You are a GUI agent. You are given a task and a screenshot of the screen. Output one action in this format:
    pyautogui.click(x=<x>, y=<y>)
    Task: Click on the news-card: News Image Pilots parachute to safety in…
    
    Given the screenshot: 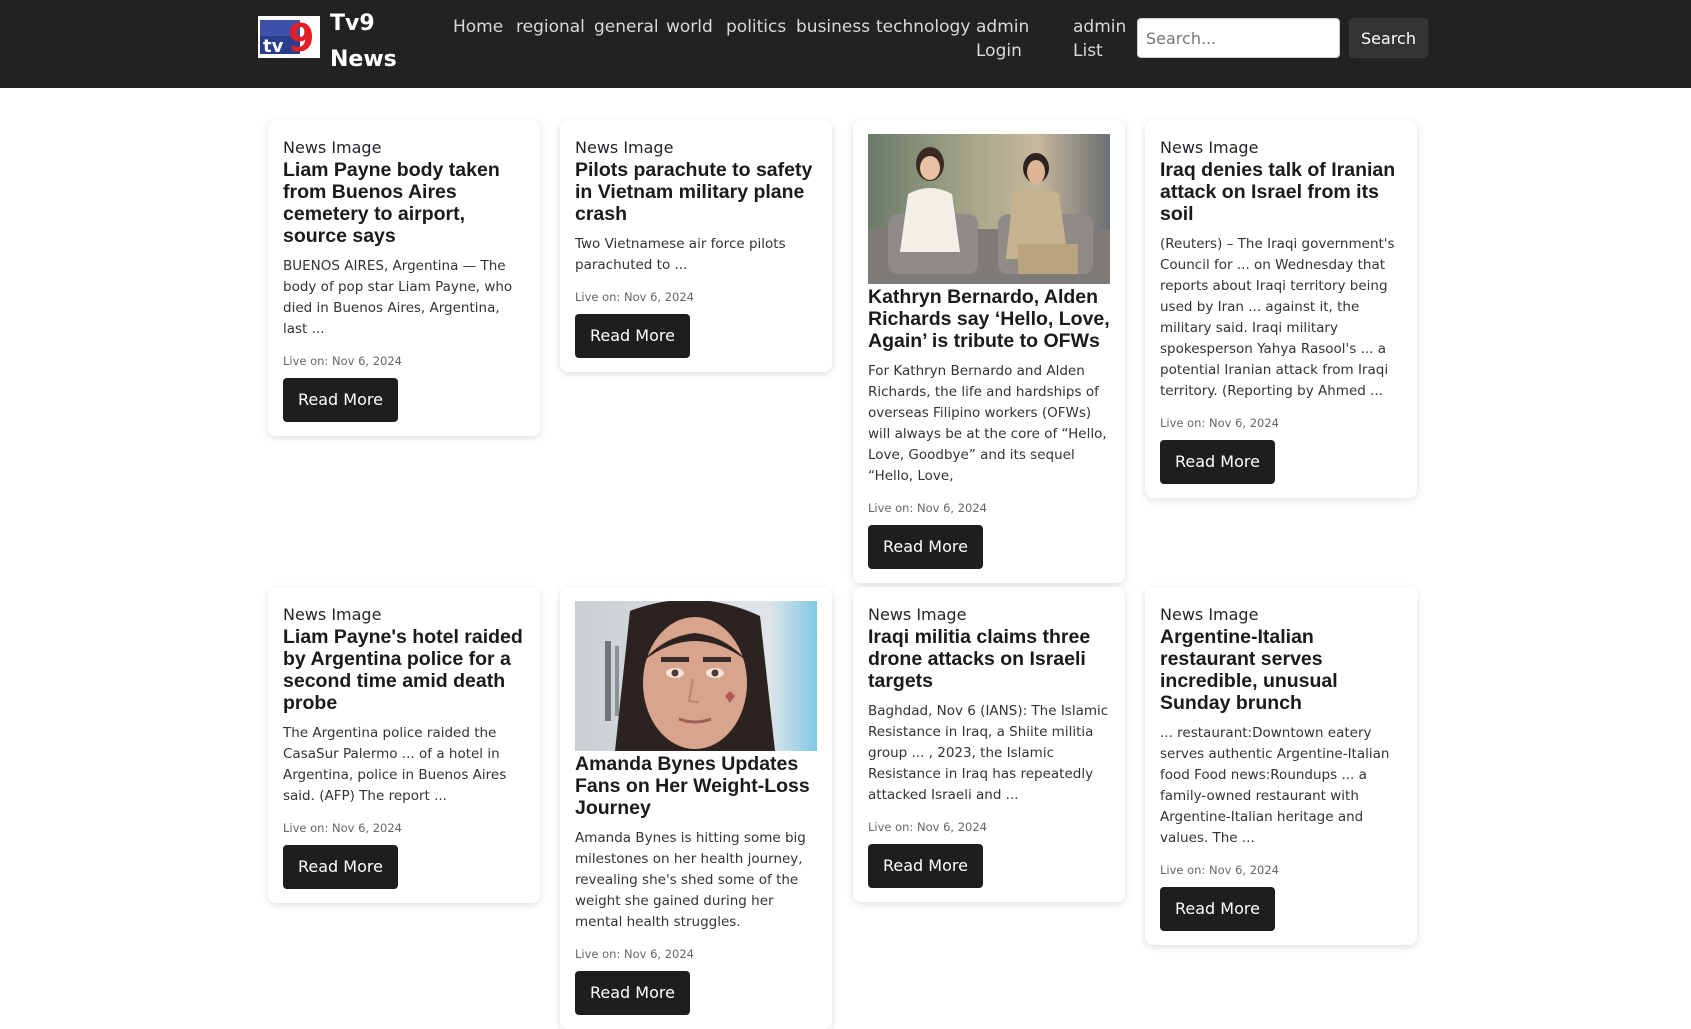 What is the action you would take?
    pyautogui.click(x=696, y=246)
    